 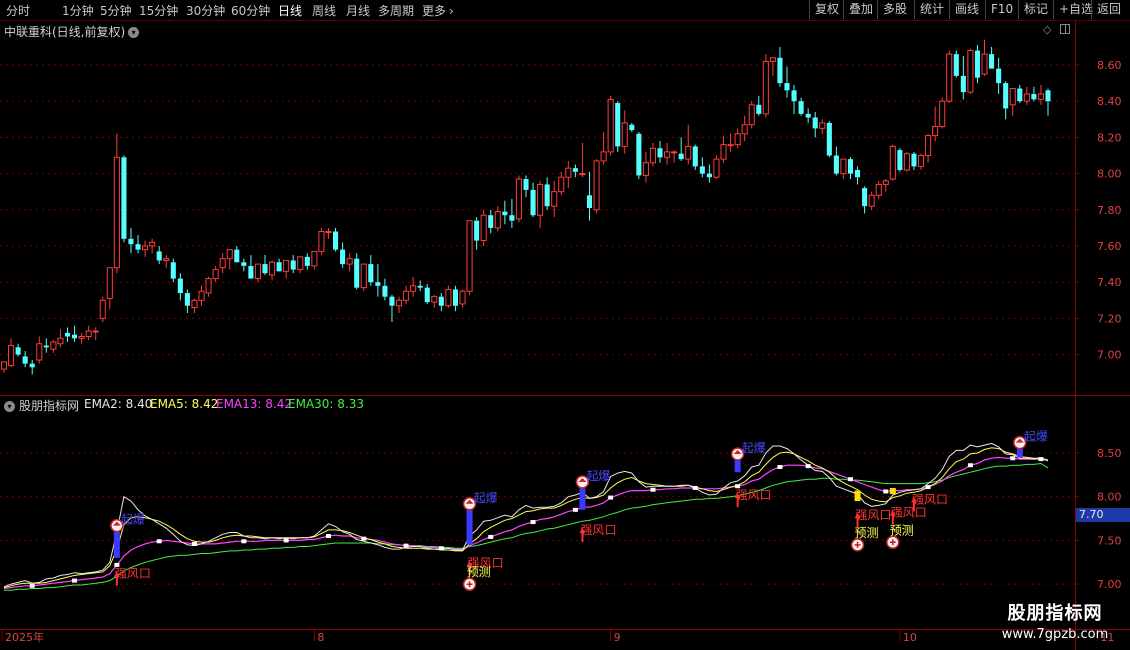 What do you see at coordinates (1109, 210) in the screenshot?
I see `price-axis-label: 7.80` at bounding box center [1109, 210].